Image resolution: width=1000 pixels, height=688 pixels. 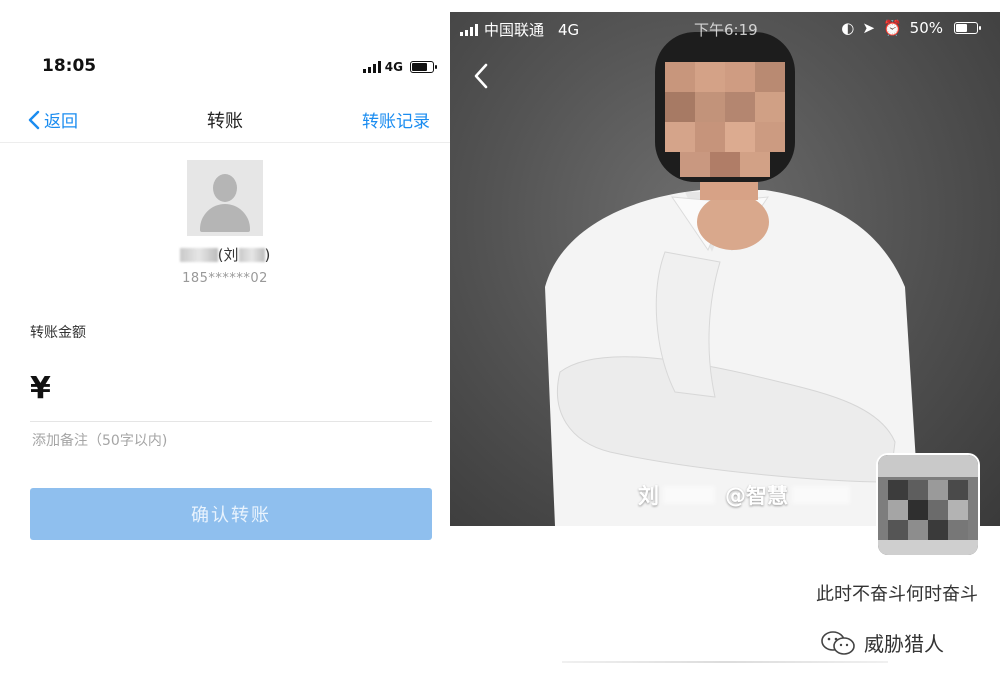 What do you see at coordinates (69, 66) in the screenshot?
I see `status-time: 18:05` at bounding box center [69, 66].